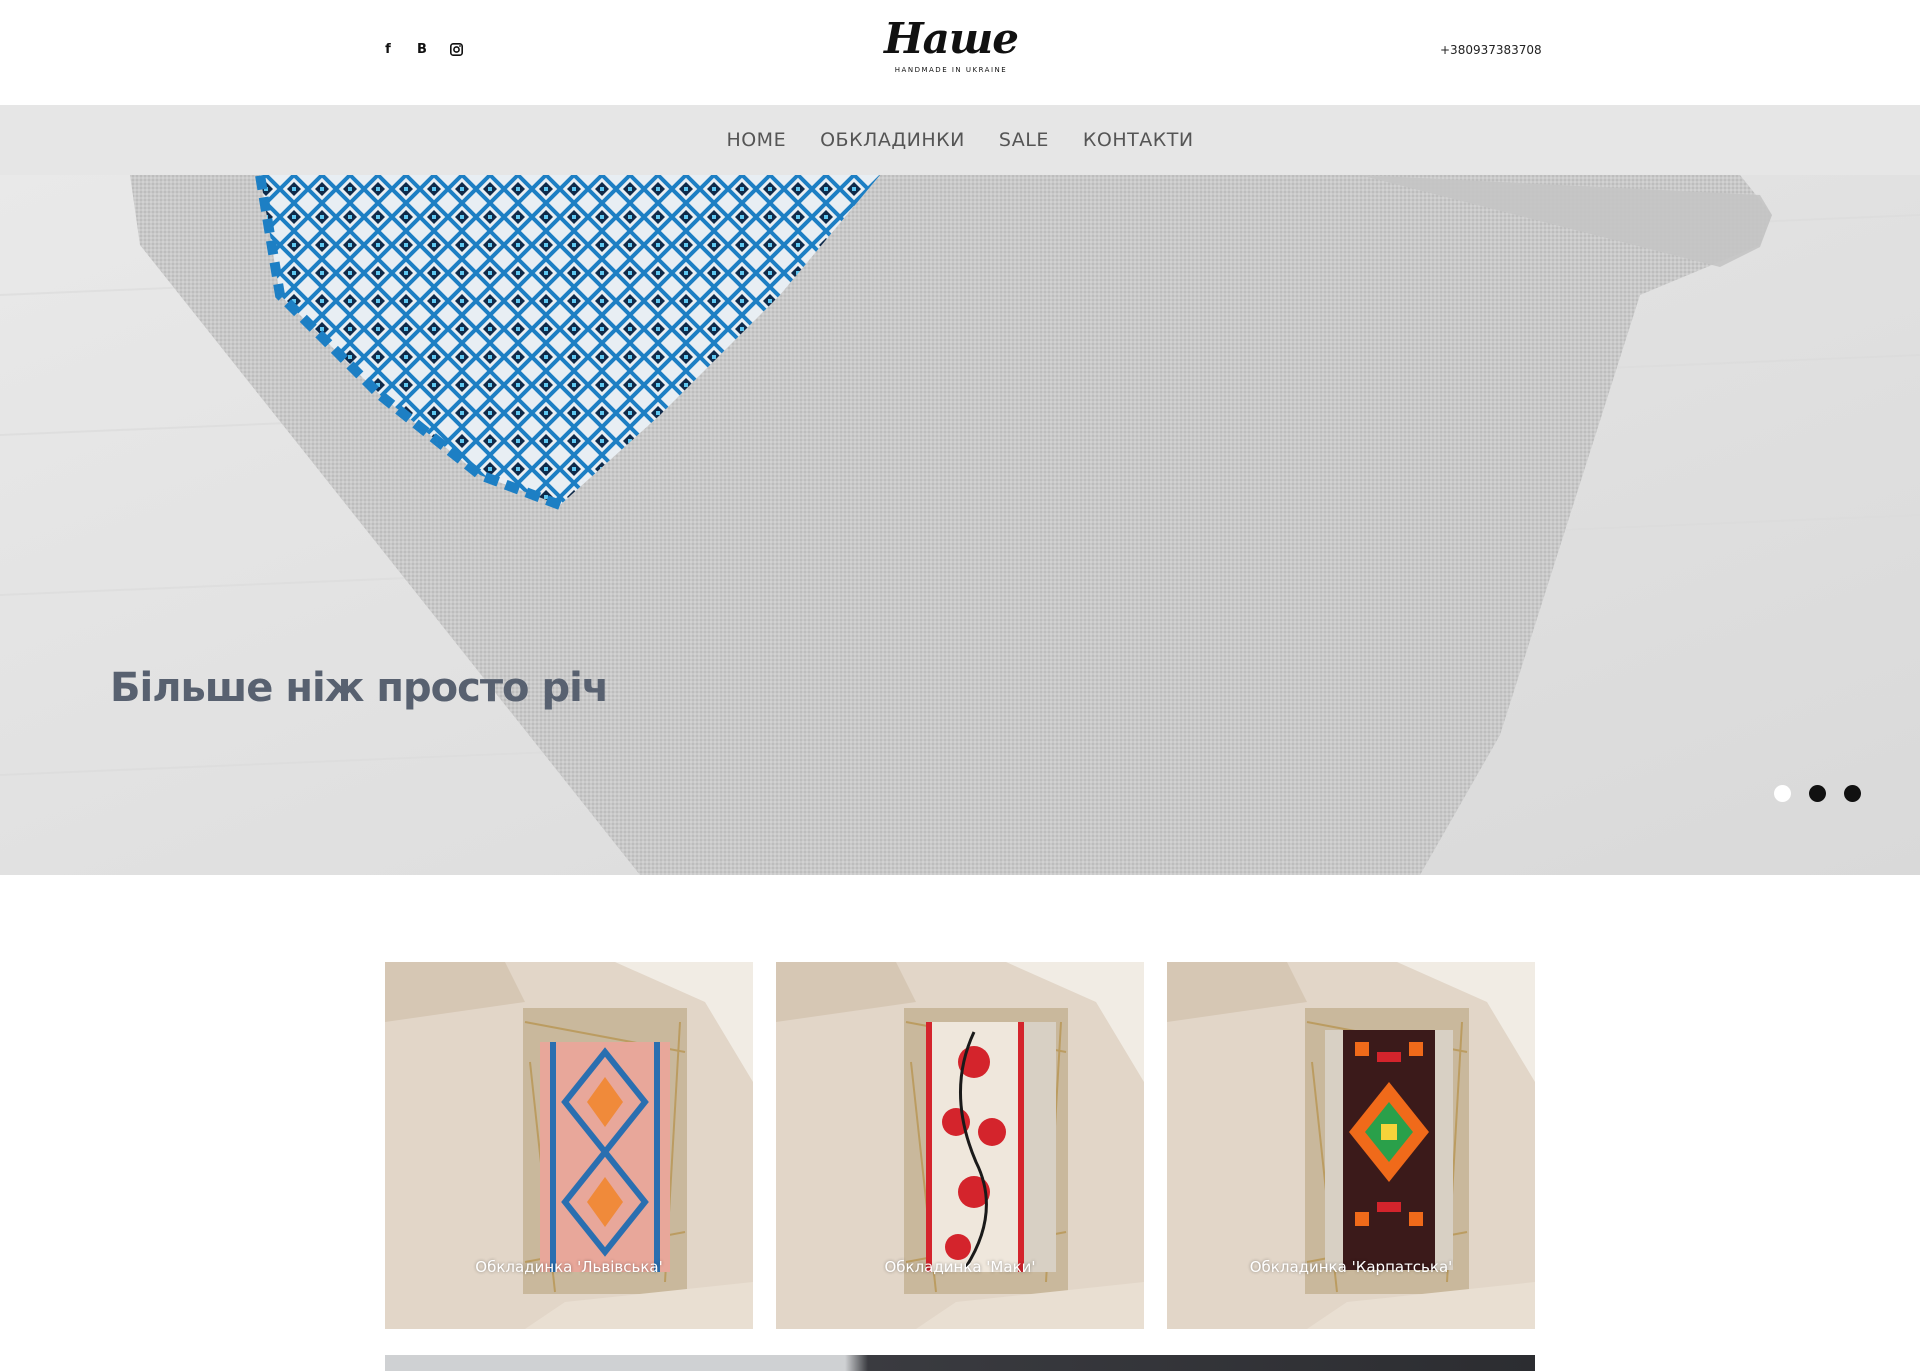  I want to click on facebook-icon: f, so click(388, 49).